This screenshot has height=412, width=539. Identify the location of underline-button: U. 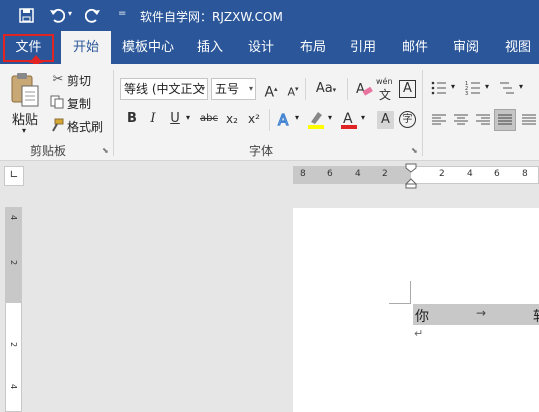
(175, 119).